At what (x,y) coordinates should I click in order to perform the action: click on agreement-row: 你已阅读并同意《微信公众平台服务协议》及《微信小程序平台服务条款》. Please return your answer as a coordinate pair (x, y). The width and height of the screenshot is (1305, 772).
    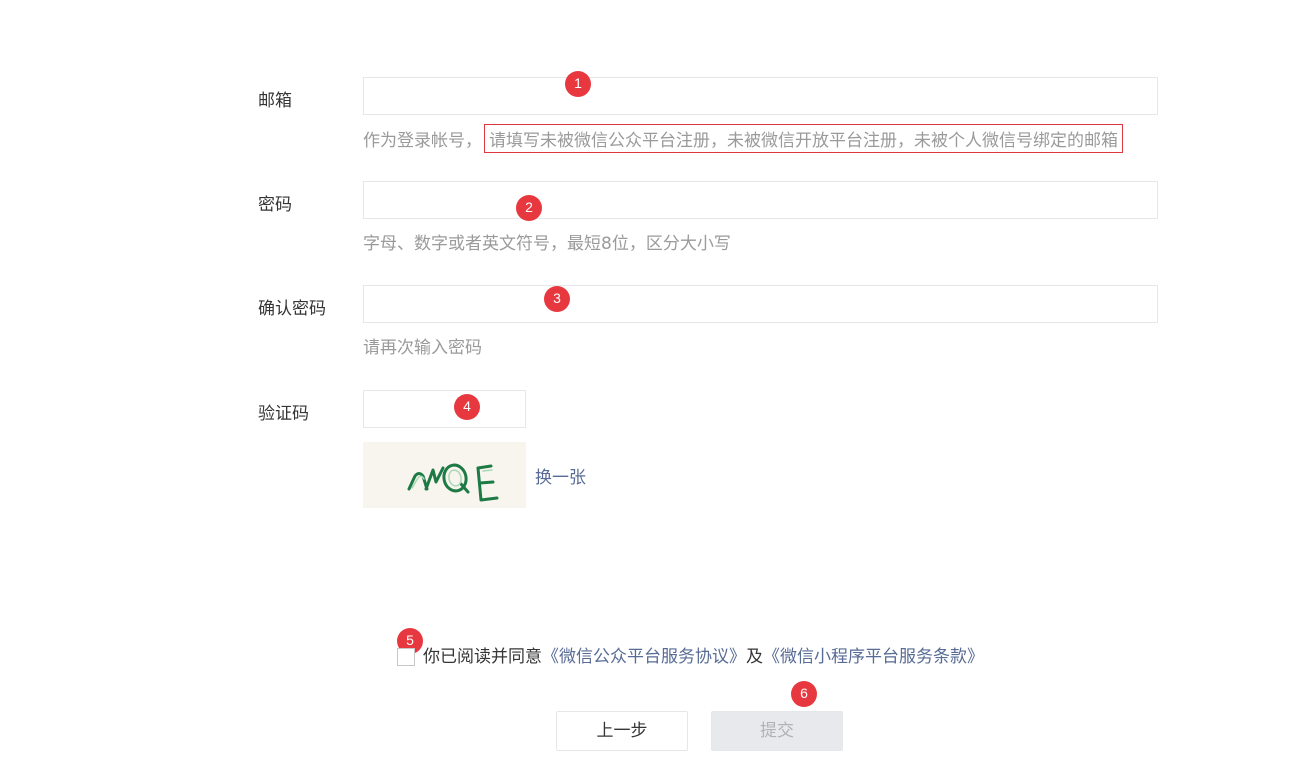
    Looking at the image, I should click on (690, 654).